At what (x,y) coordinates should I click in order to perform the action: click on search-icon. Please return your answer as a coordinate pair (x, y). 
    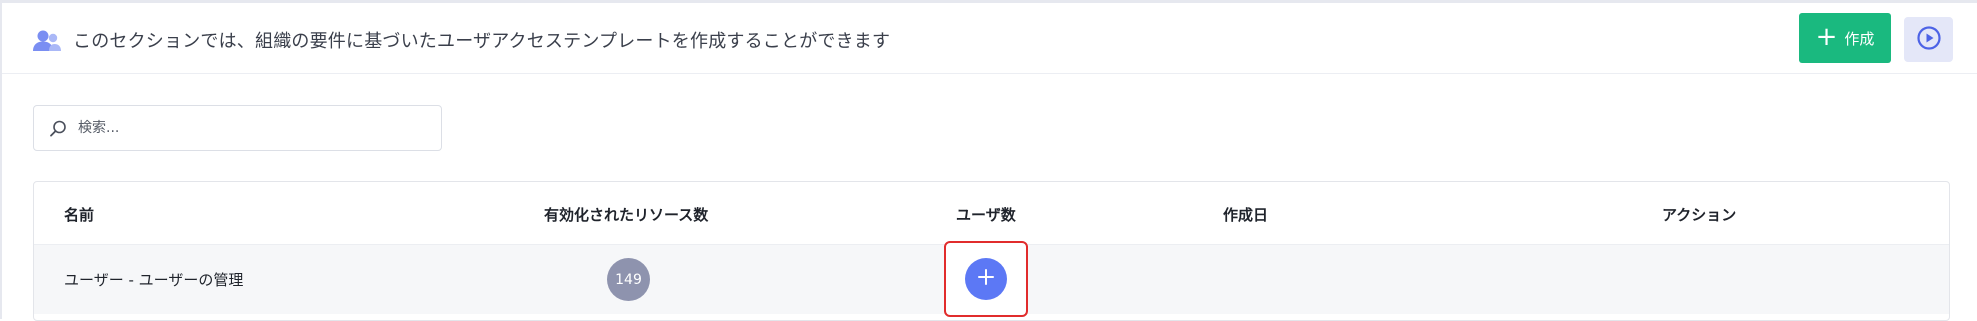
    Looking at the image, I should click on (58, 129).